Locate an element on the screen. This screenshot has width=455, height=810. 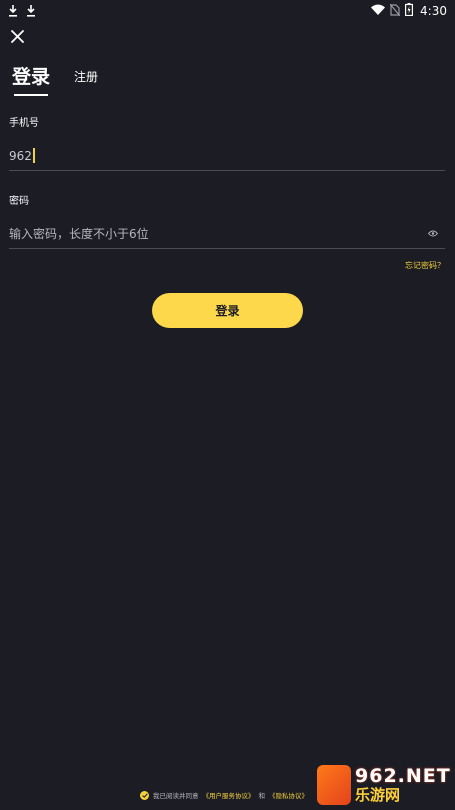
no-sim-icon is located at coordinates (395, 11).